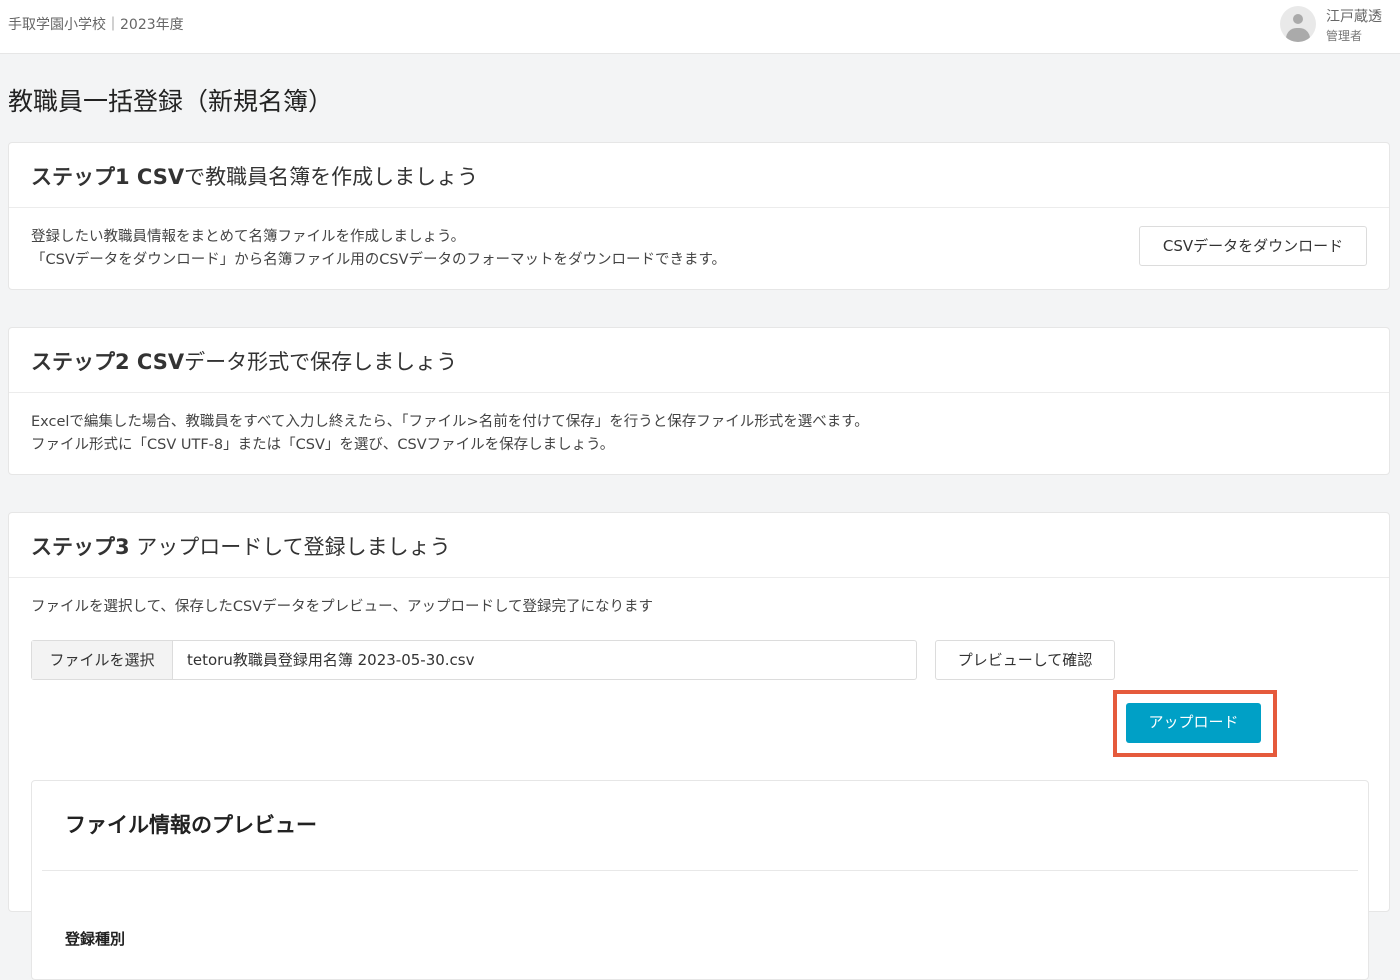 This screenshot has width=1400, height=980. Describe the element at coordinates (699, 545) in the screenshot. I see `step3-title: ステップ3 アップロードして登録しましょう` at that location.